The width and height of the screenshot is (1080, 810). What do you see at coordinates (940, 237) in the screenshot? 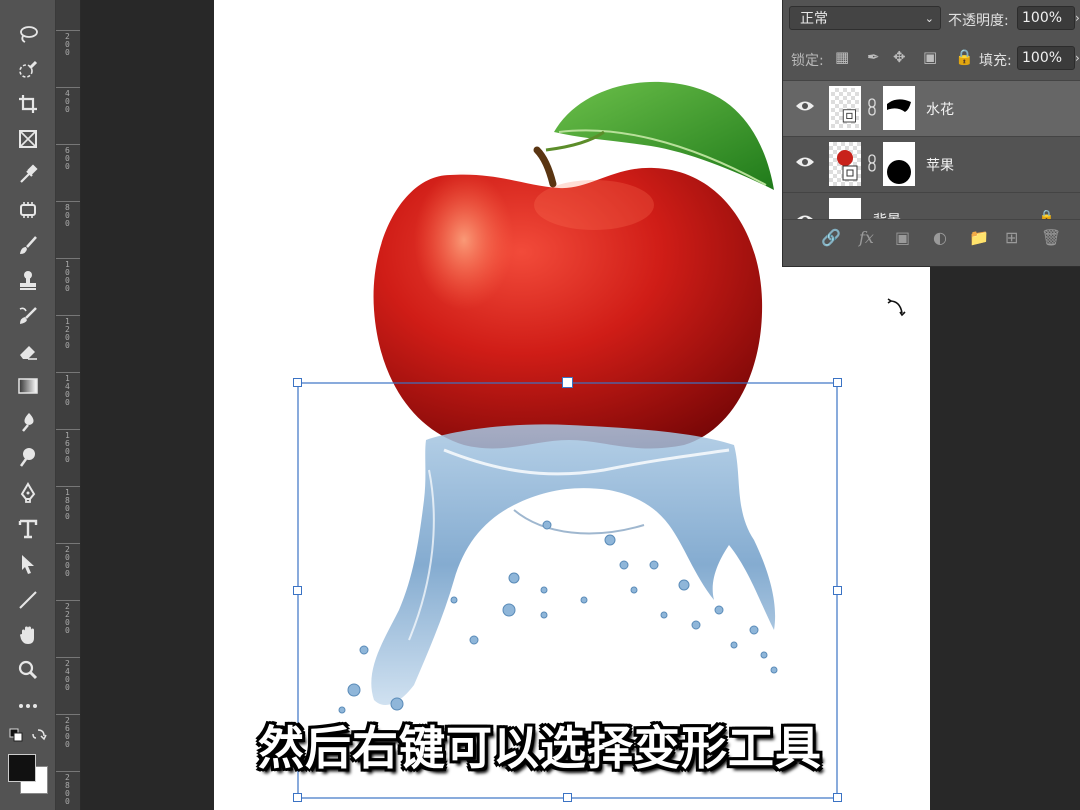
I see `adjustment-layer-icon: ◐` at bounding box center [940, 237].